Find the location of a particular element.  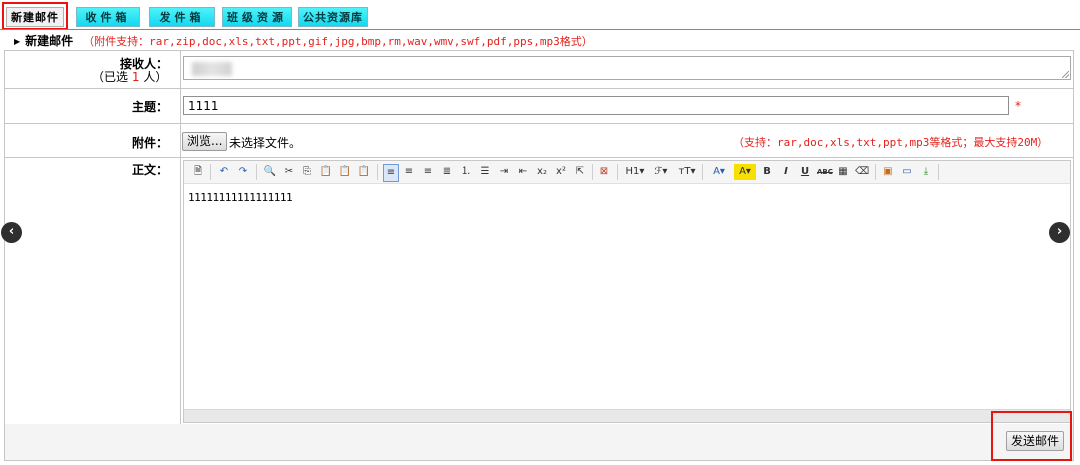

align-right-icon: ≡ is located at coordinates (428, 172).